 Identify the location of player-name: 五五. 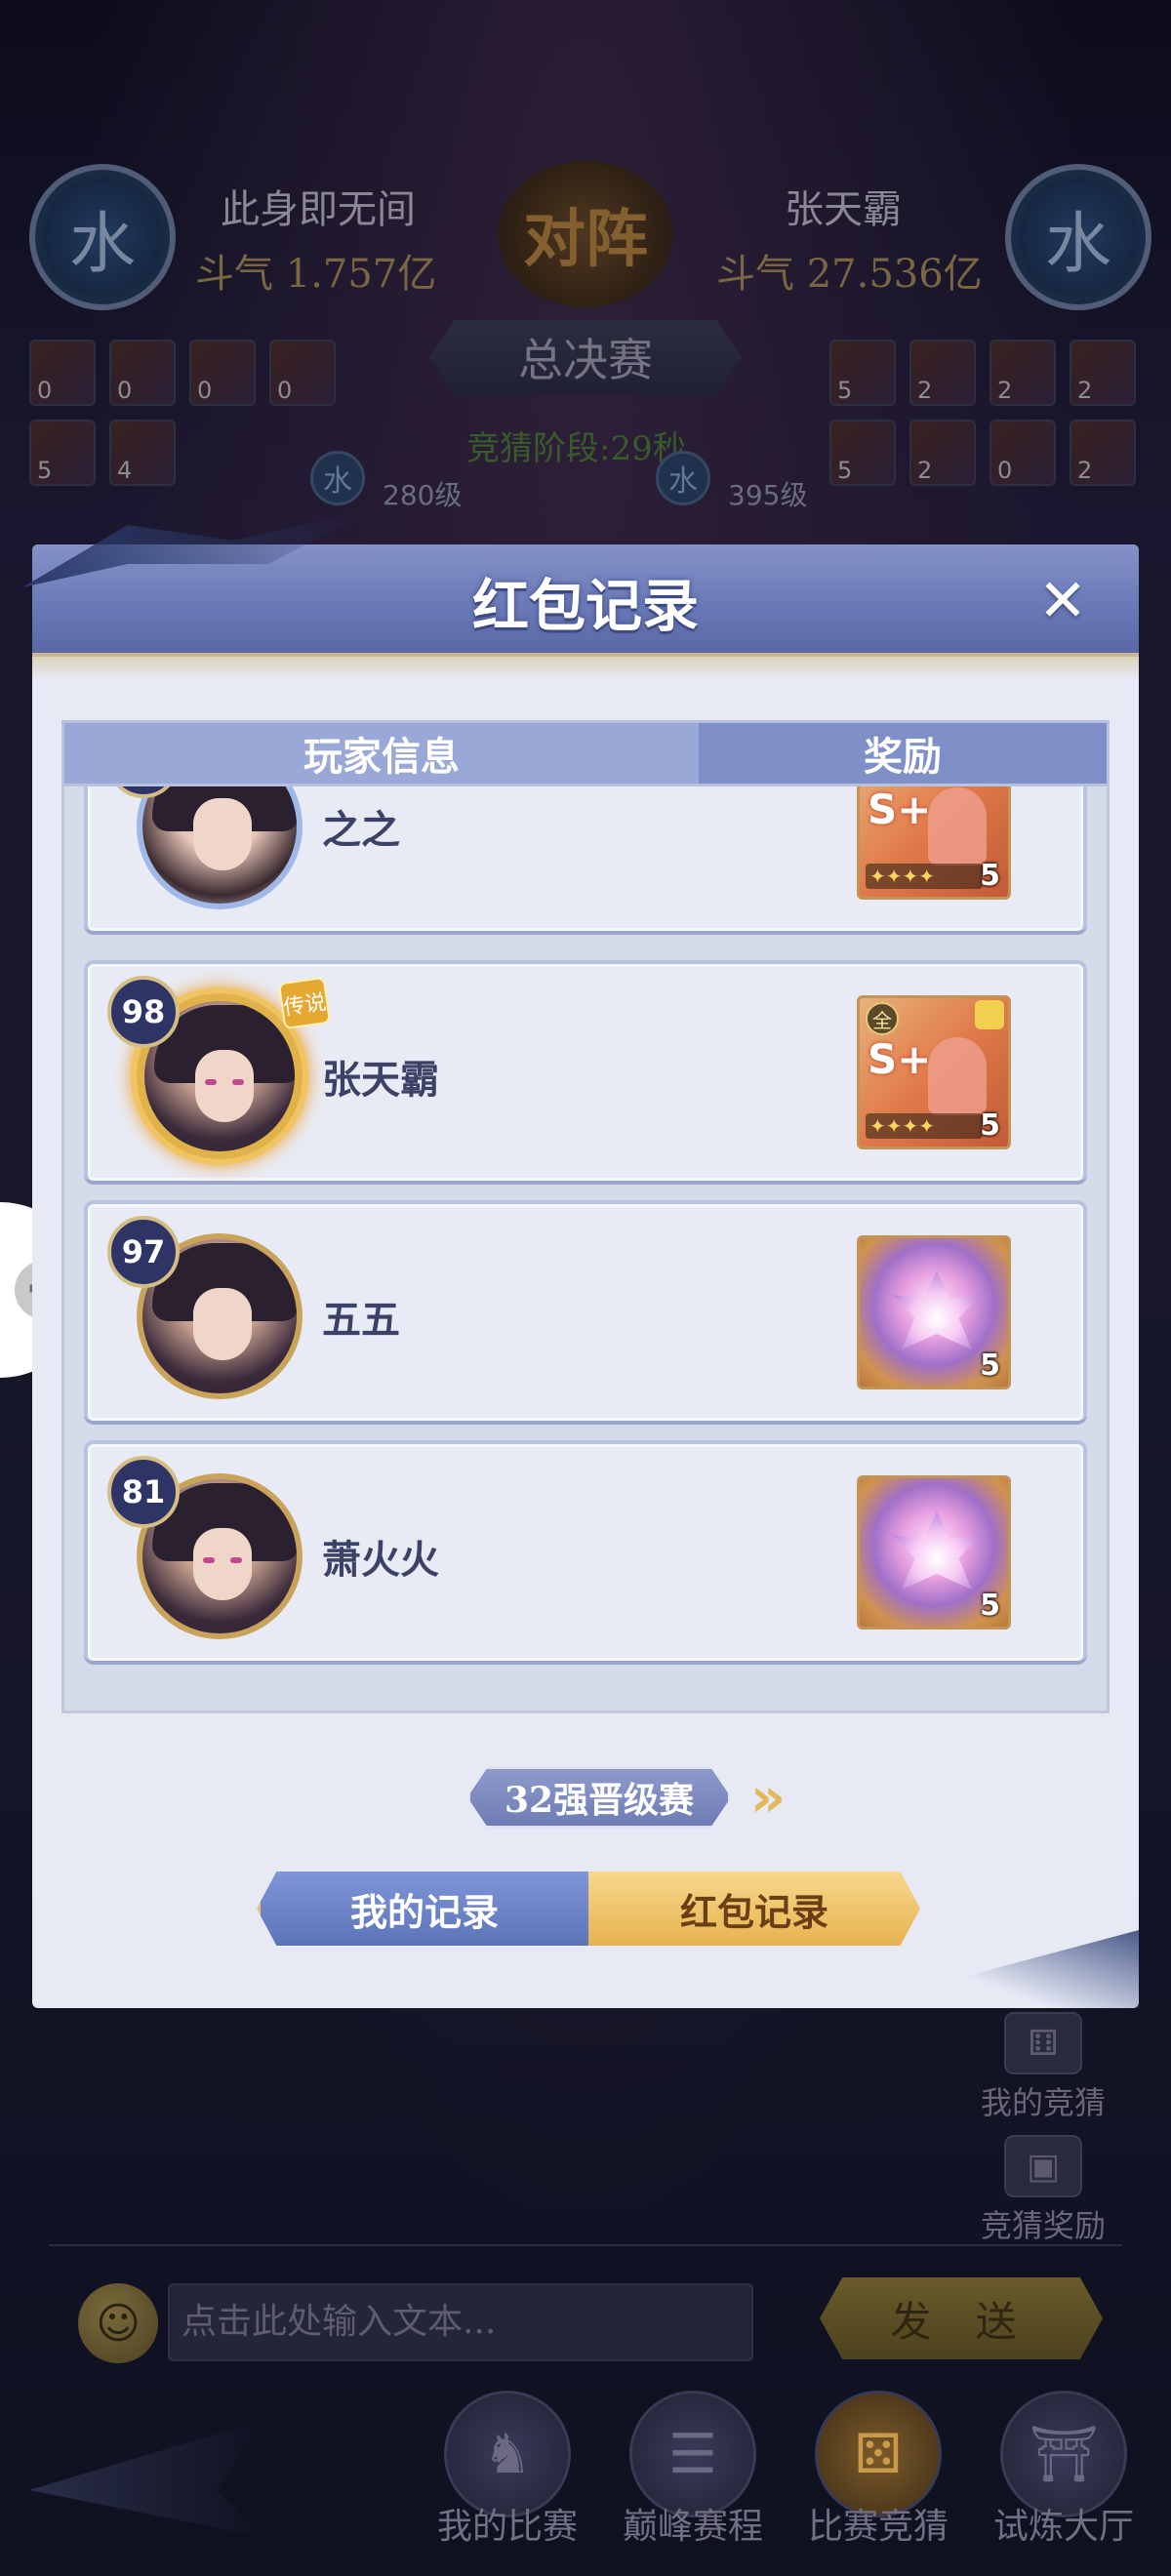
(361, 1320).